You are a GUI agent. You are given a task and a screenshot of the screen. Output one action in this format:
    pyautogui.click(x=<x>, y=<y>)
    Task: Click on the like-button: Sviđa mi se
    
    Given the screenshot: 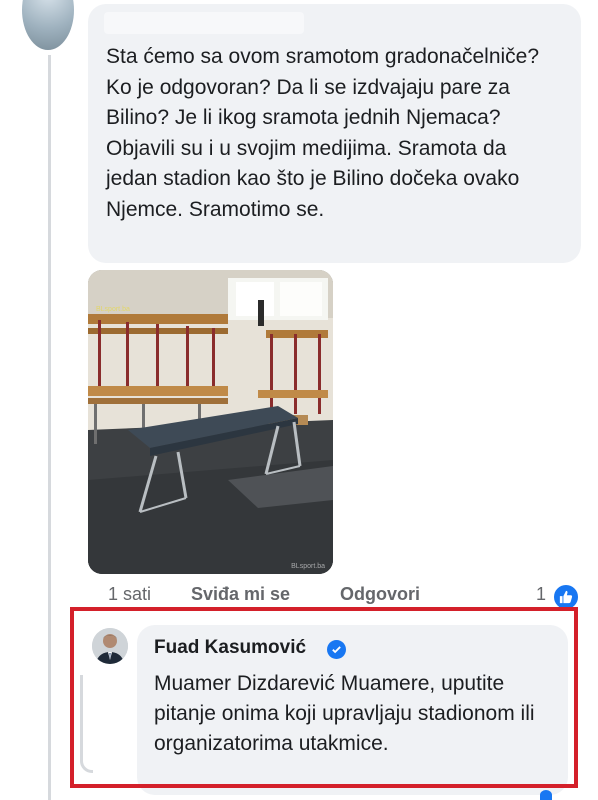 What is the action you would take?
    pyautogui.click(x=240, y=594)
    